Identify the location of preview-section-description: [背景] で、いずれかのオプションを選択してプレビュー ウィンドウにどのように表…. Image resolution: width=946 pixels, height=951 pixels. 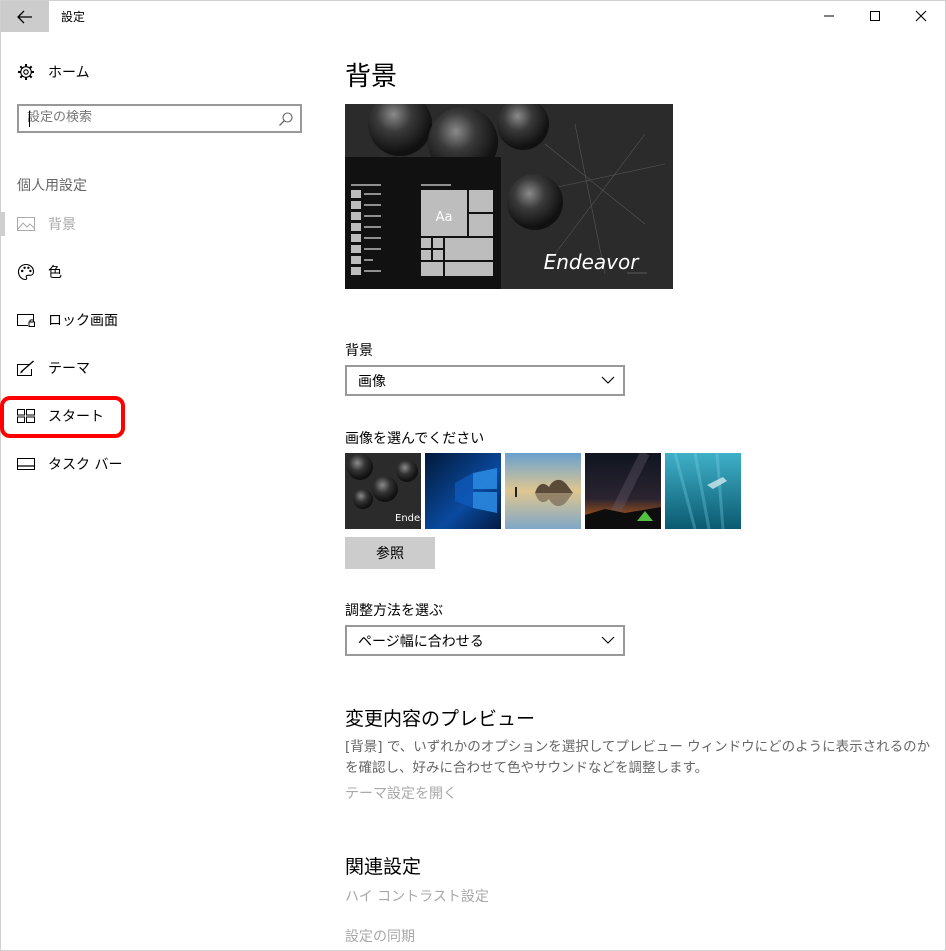
(638, 757).